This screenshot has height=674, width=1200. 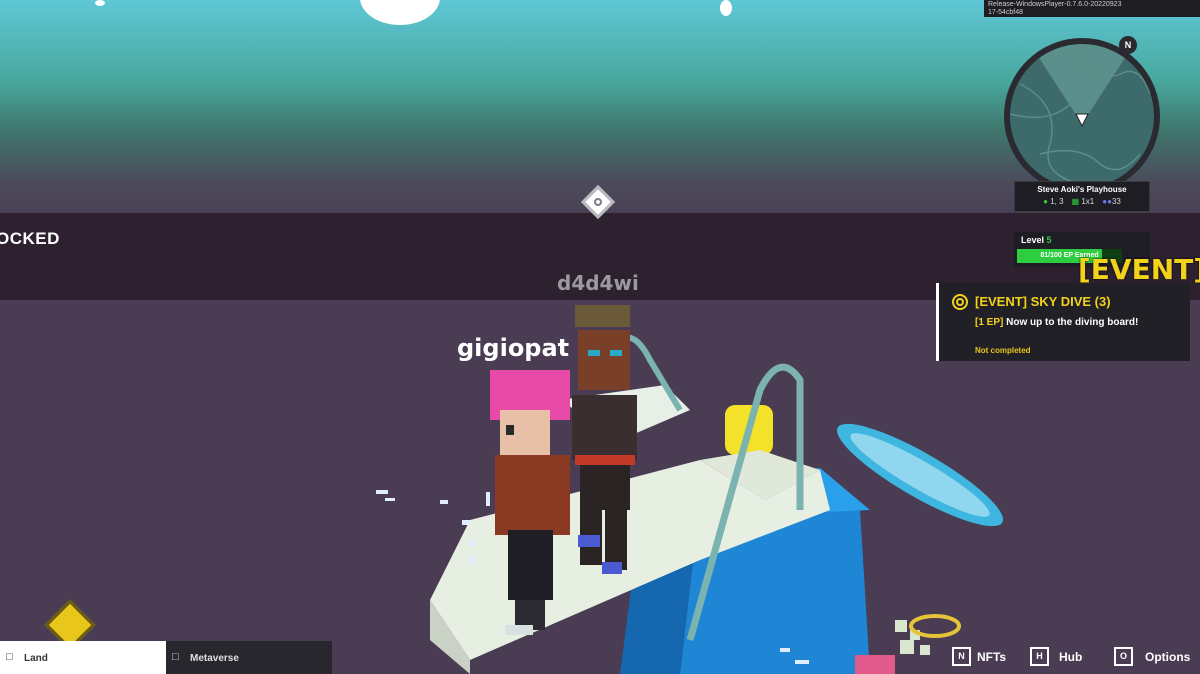 I want to click on location-card: Steve Aoki's Playhouse ● 1, 3 ▦ 1x1 ●●33, so click(x=1082, y=196).